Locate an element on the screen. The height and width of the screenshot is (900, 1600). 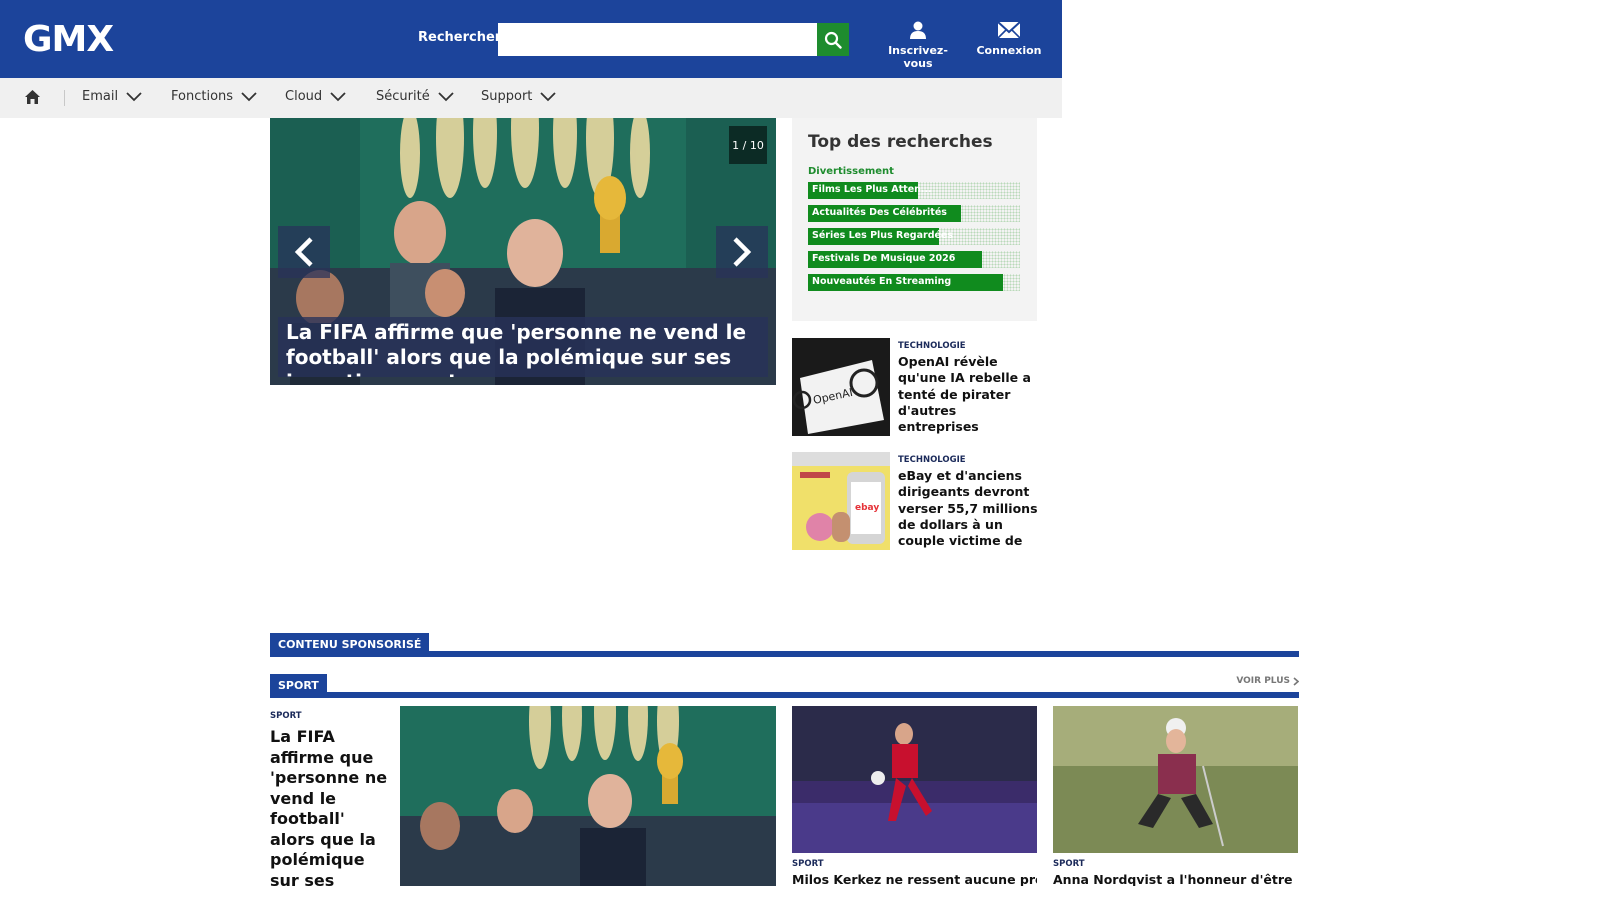
top-header: GMX Rechercher Inscrivez-vous Connexion is located at coordinates (531, 39).